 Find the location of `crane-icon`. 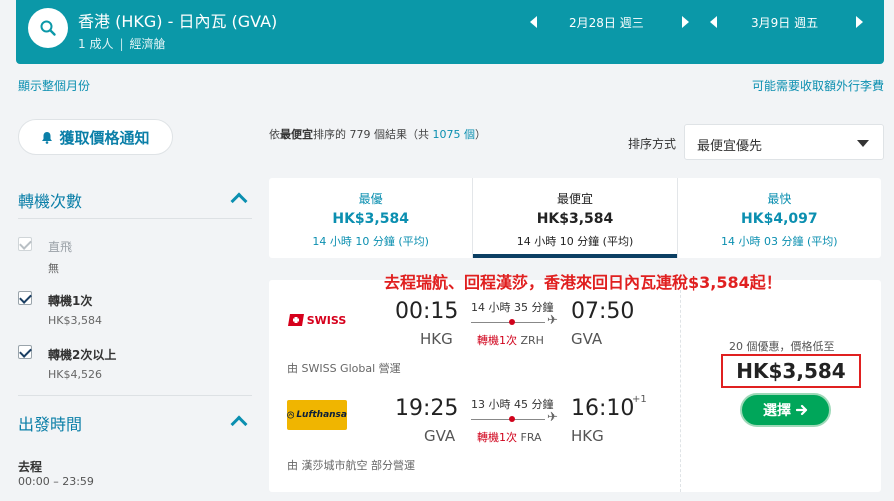

crane-icon is located at coordinates (291, 415).